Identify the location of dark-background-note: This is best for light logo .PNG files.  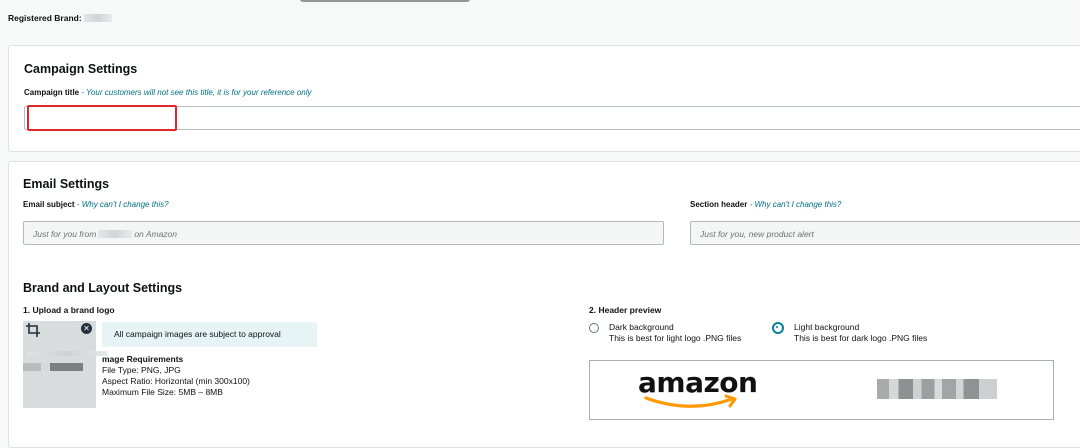
(675, 338).